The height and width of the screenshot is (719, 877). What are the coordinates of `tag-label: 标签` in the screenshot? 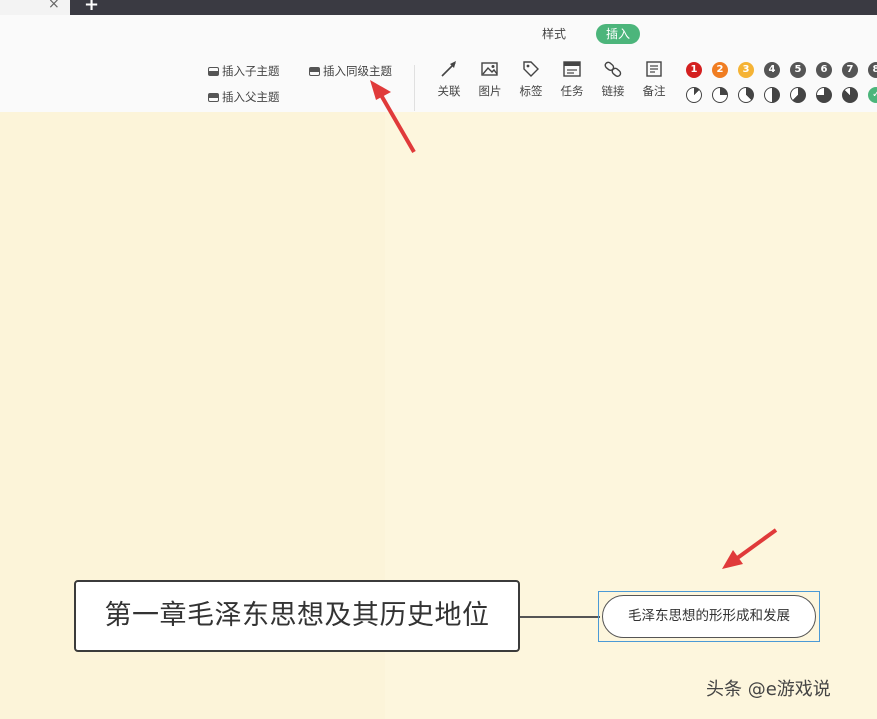 It's located at (531, 91).